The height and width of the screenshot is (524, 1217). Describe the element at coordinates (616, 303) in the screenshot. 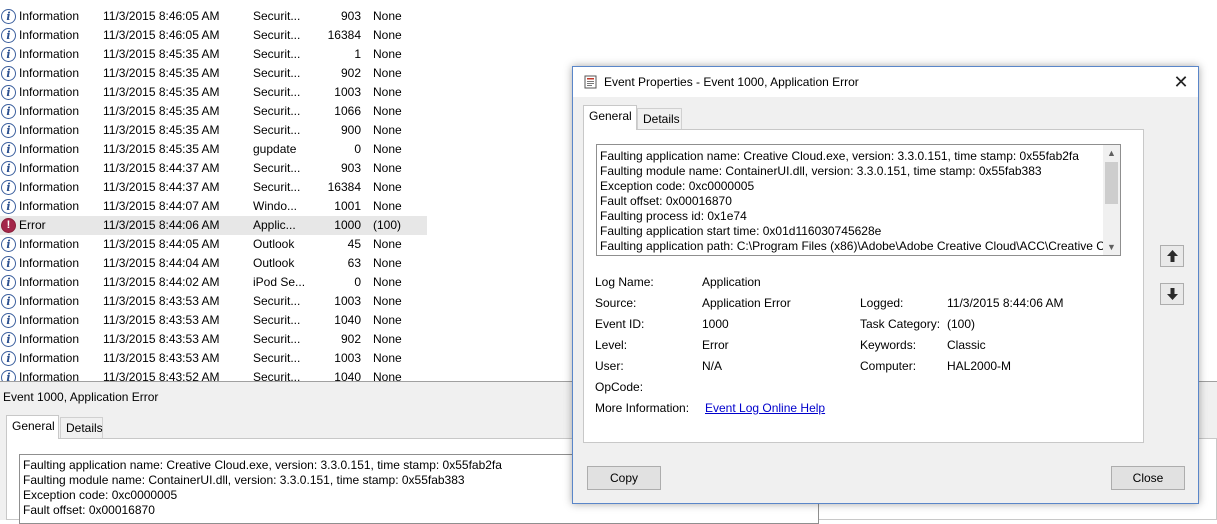

I see `source-label: Source:` at that location.